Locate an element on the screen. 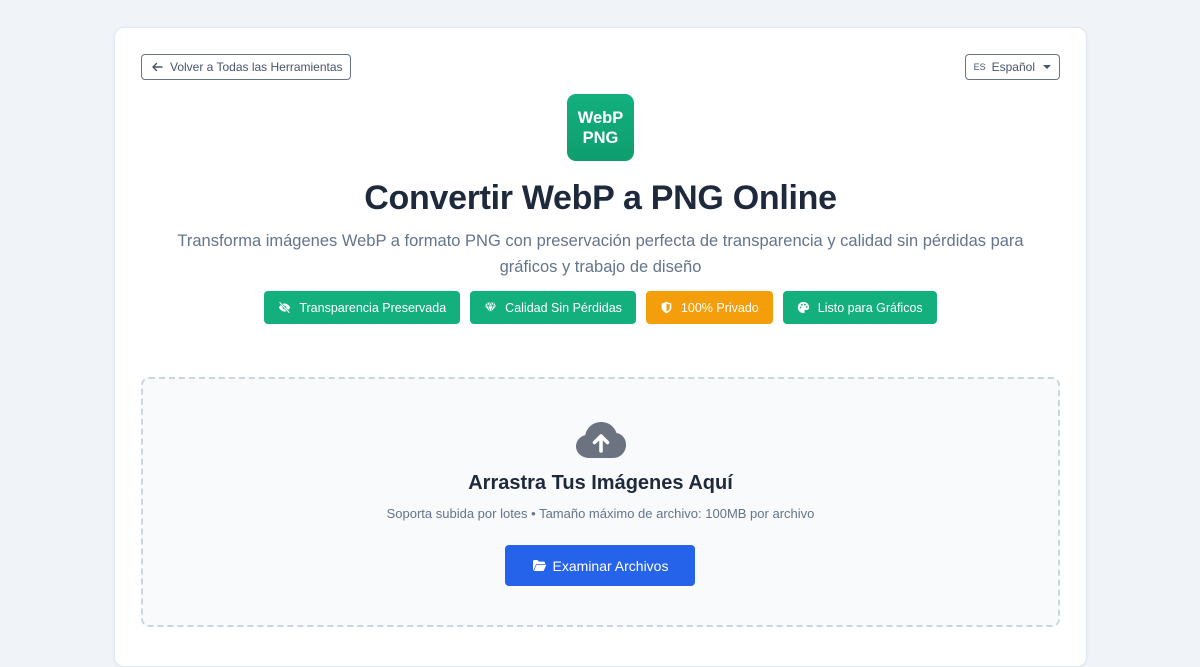 The width and height of the screenshot is (1200, 667). app-logo: WebP PNG is located at coordinates (600, 127).